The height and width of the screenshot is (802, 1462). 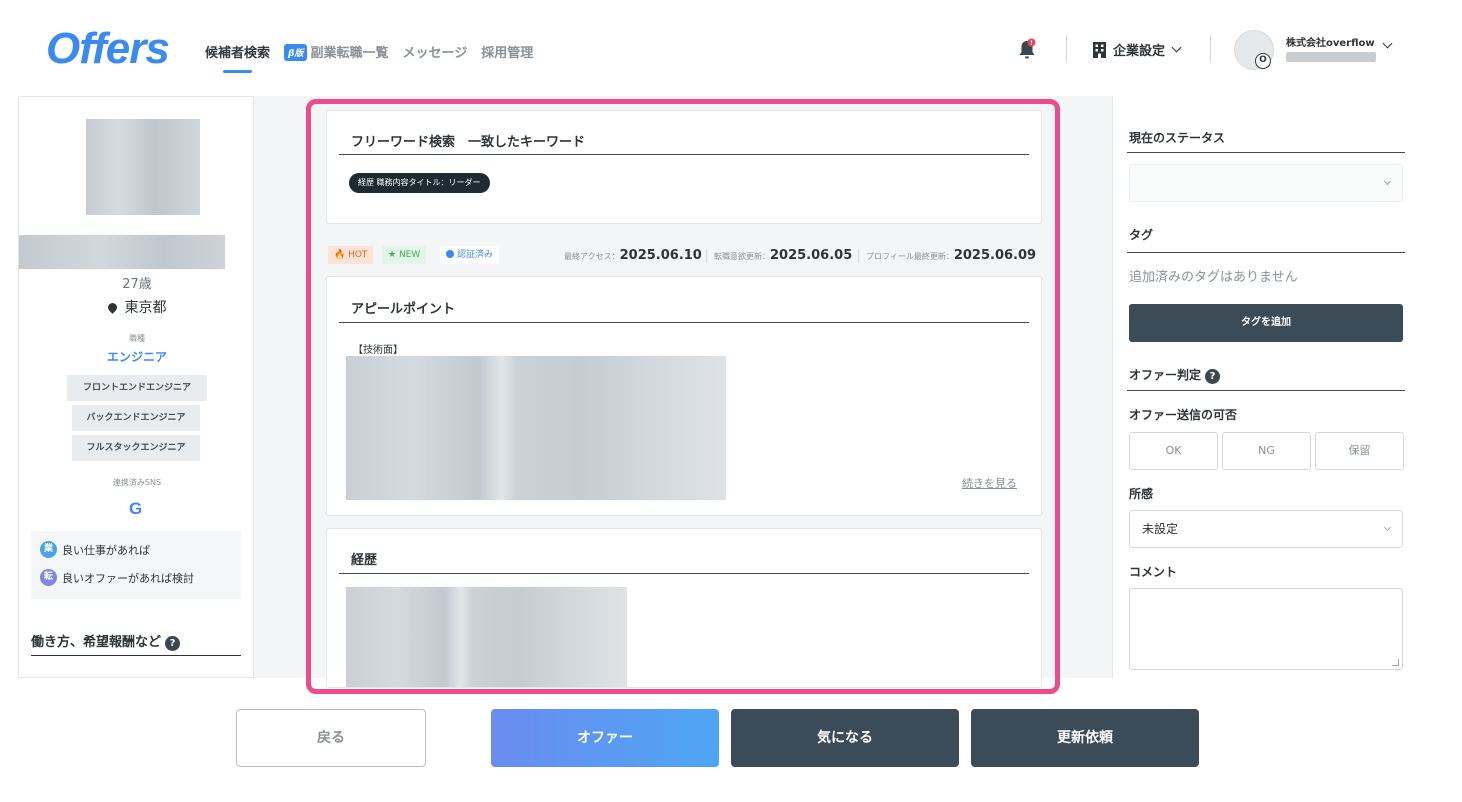 I want to click on job-title: エンジニア, so click(x=136, y=357).